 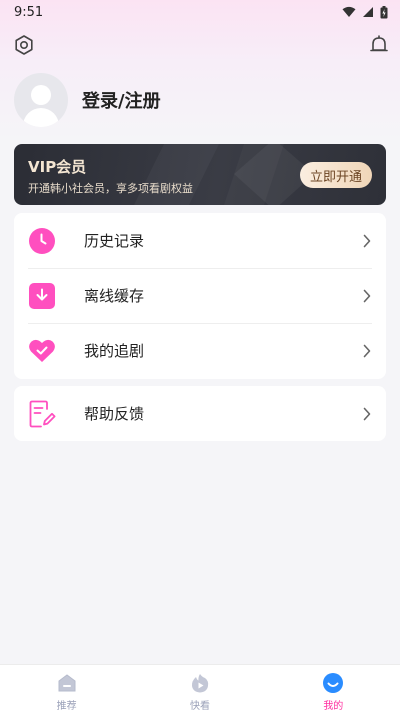 I want to click on bottom-navigation: 推荐 快看 我的, so click(x=200, y=688).